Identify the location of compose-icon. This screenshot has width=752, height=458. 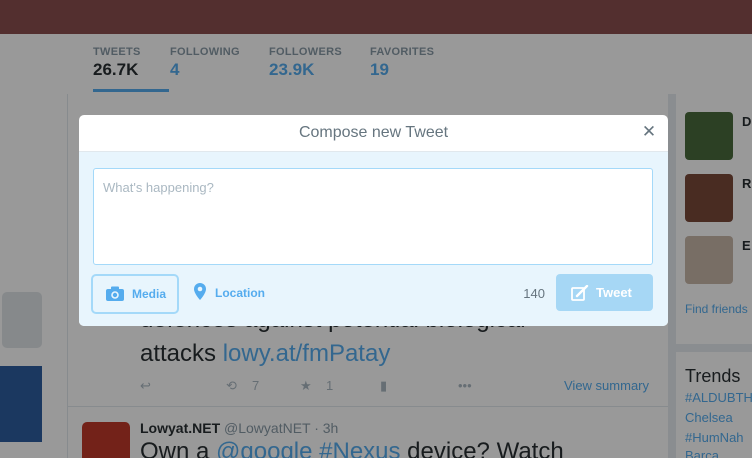
(580, 293).